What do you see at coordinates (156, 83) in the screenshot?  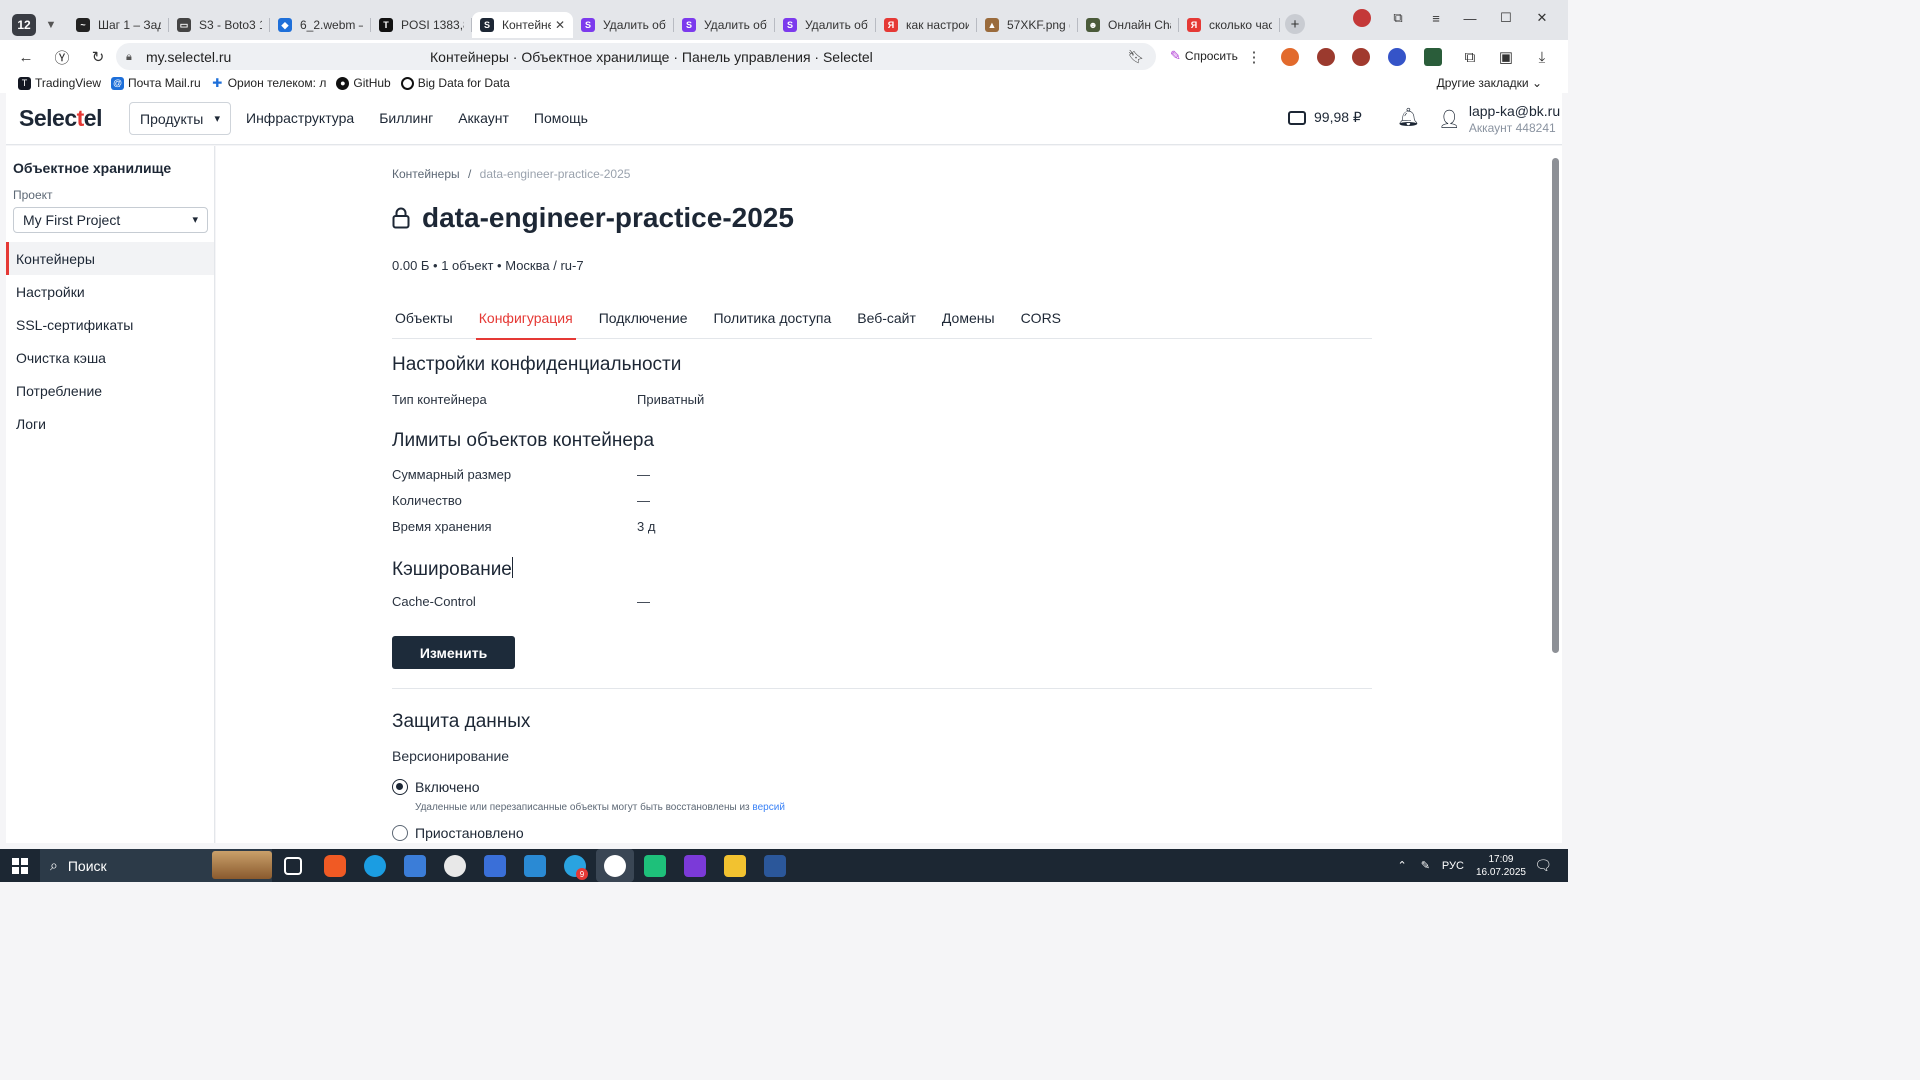 I see `bookmark-item: @ Почта Mail.ru` at bounding box center [156, 83].